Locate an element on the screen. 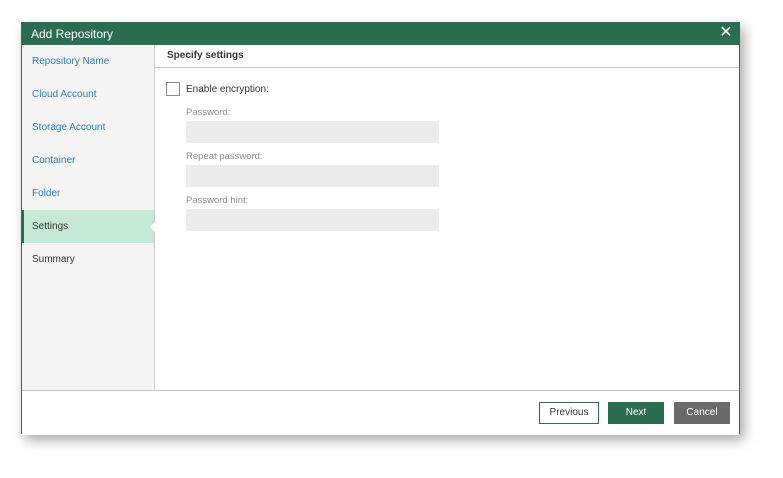 The width and height of the screenshot is (783, 478). sidebar-item-repository-name: Repository Name is located at coordinates (88, 61).